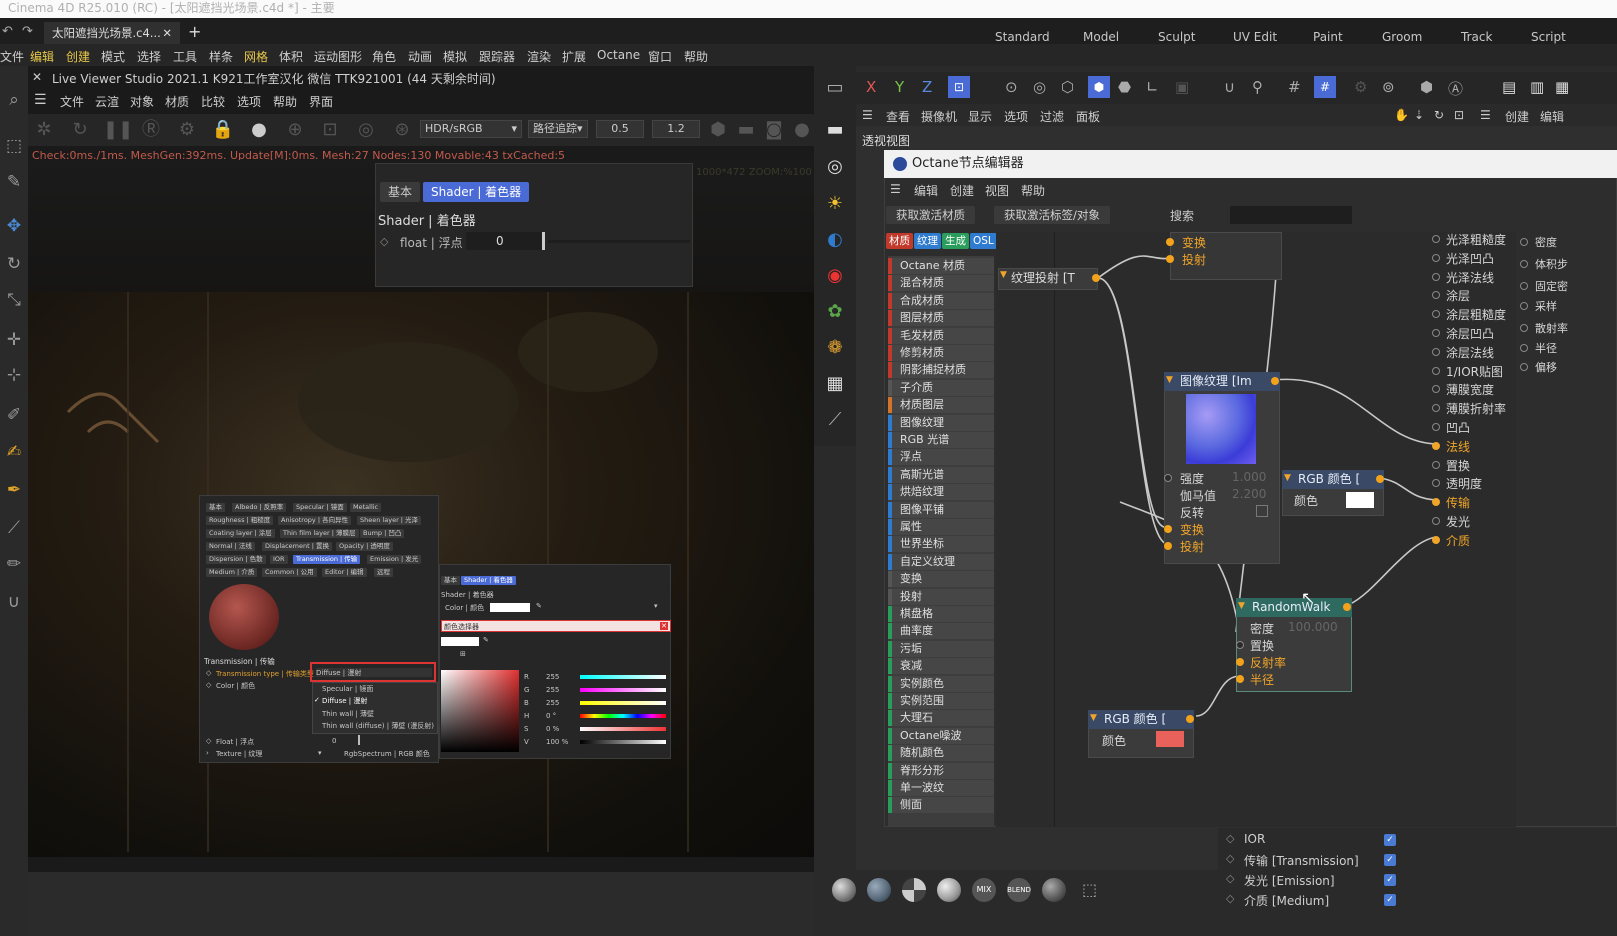  Describe the element at coordinates (835, 204) in the screenshot. I see `sun-icon: ☀` at that location.